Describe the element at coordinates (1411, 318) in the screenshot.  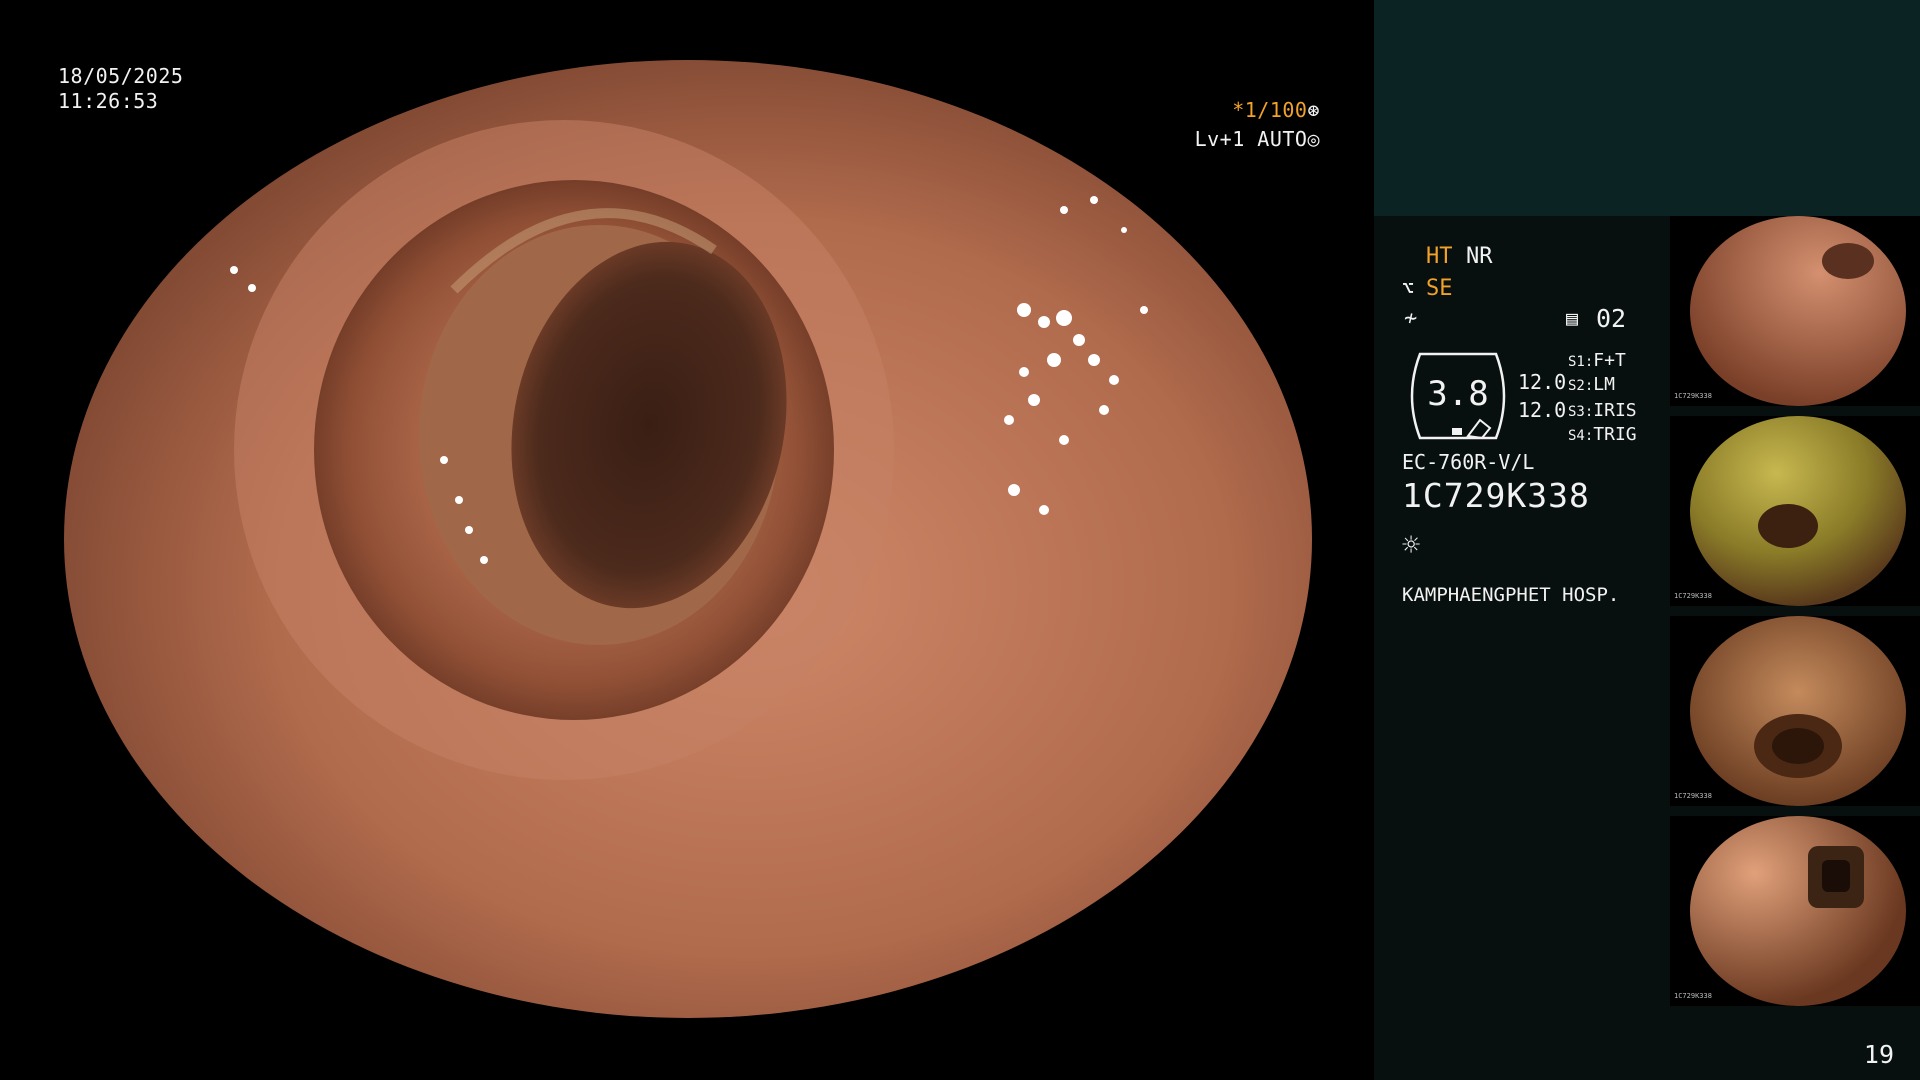
I see `color-mode-icon: ≁` at that location.